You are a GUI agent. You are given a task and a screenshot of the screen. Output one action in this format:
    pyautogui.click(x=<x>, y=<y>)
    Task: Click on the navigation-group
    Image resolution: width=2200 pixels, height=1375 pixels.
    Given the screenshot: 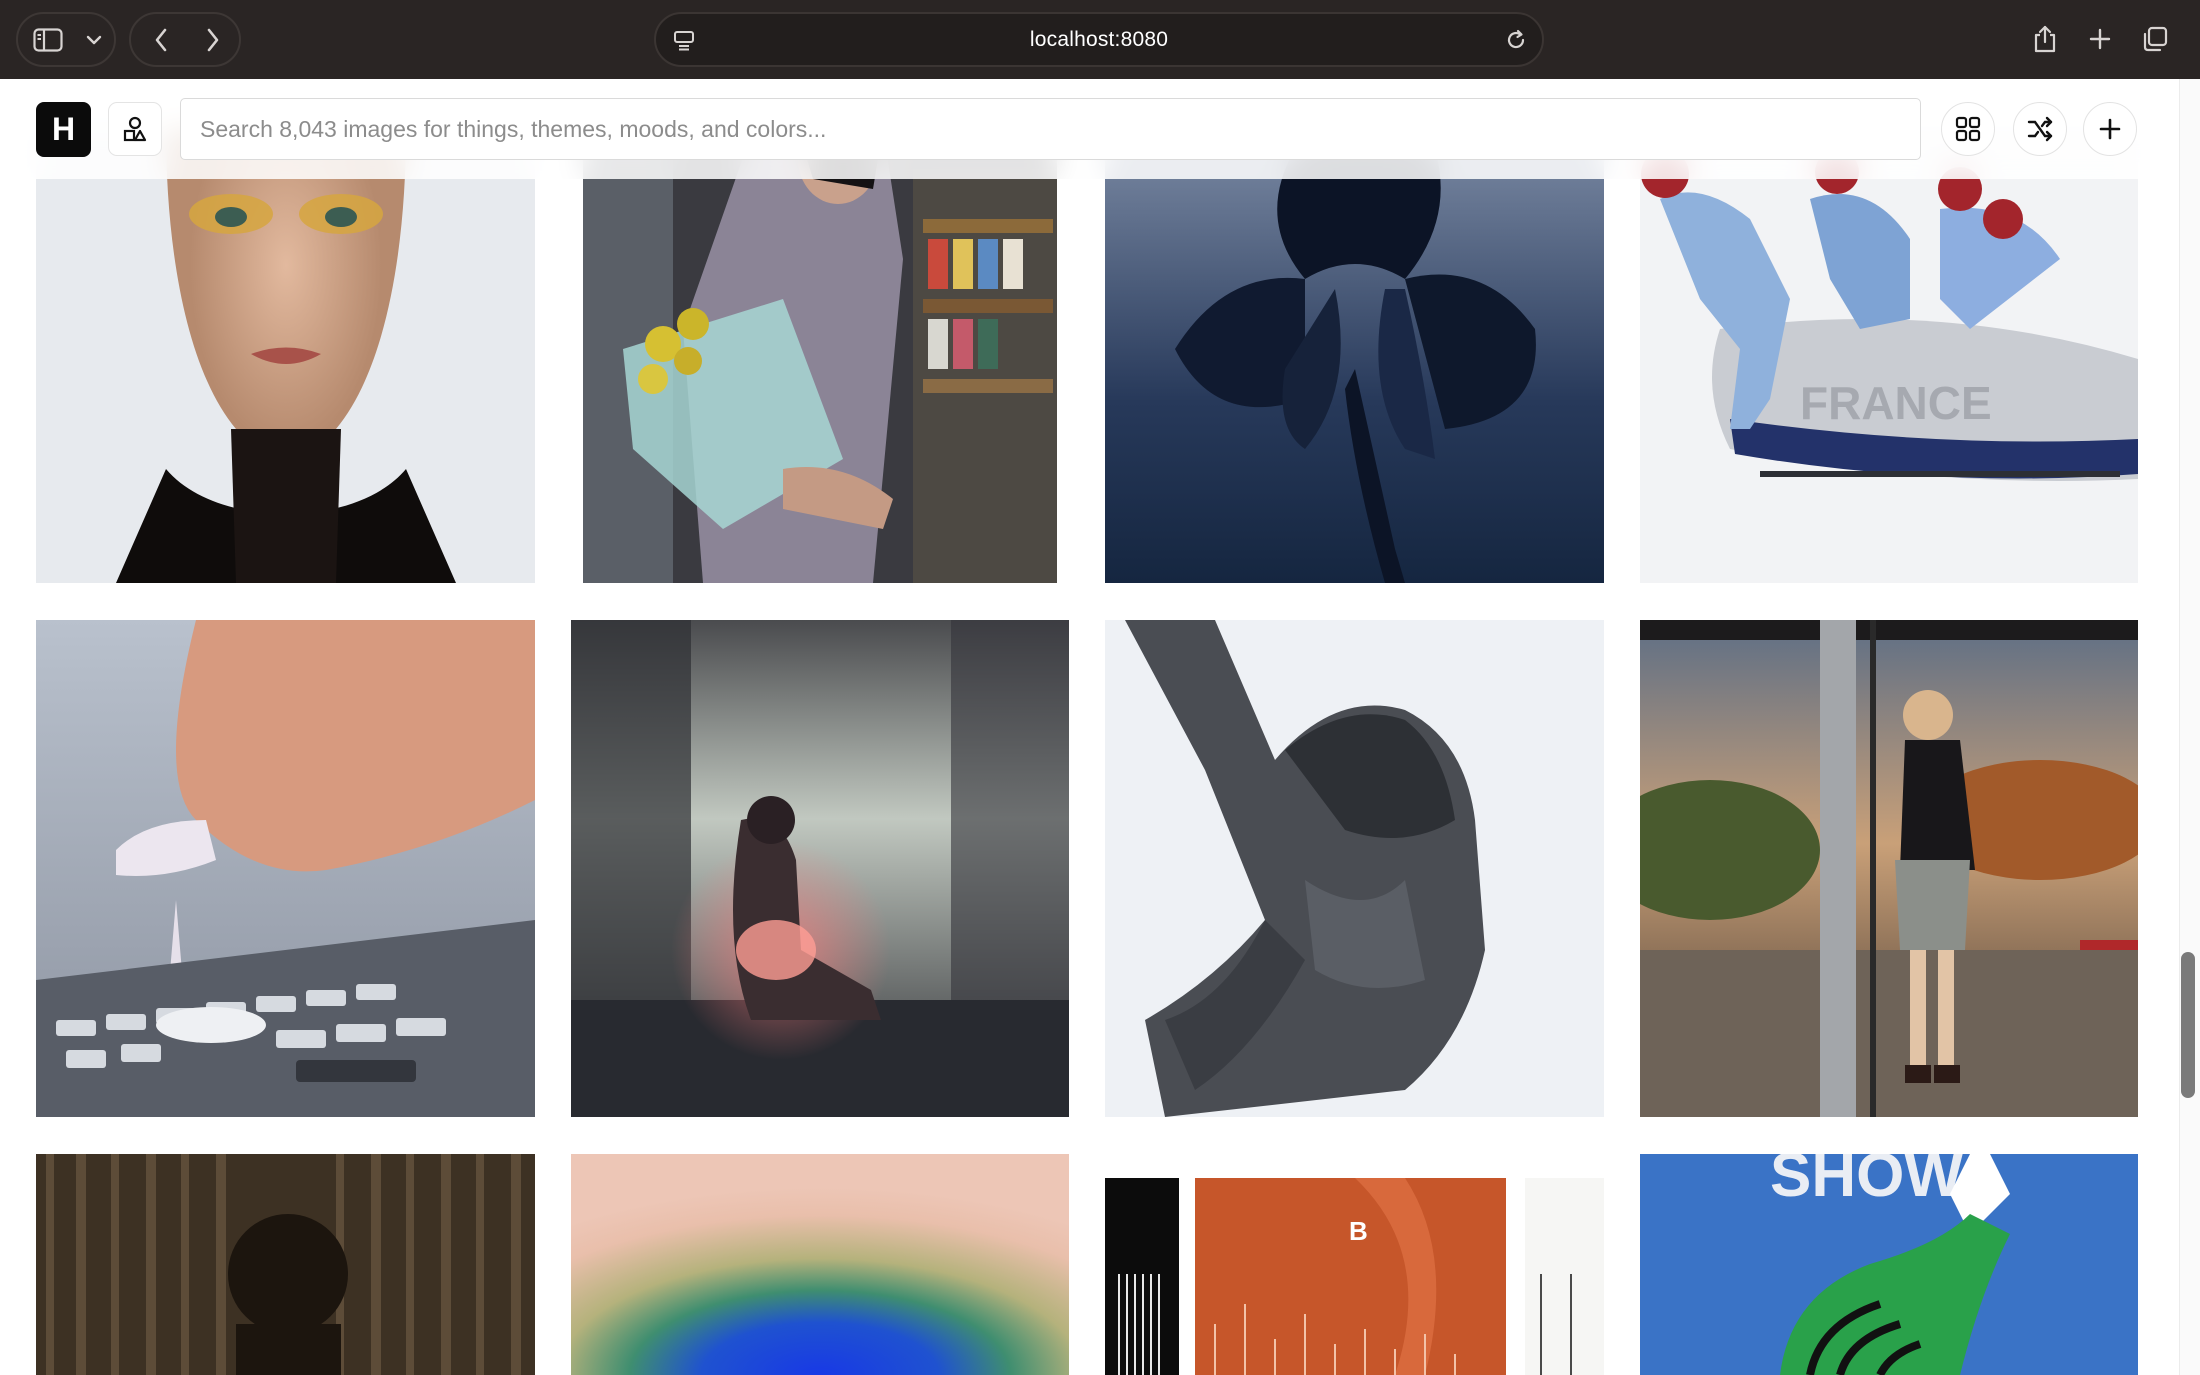 What is the action you would take?
    pyautogui.click(x=185, y=39)
    